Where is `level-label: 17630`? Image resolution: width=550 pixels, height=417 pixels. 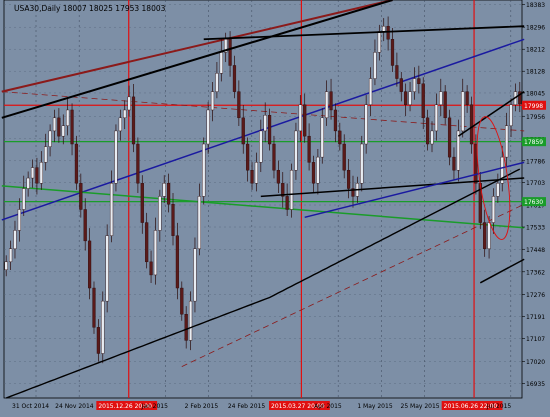
level-label: 17630 is located at coordinates (533, 202).